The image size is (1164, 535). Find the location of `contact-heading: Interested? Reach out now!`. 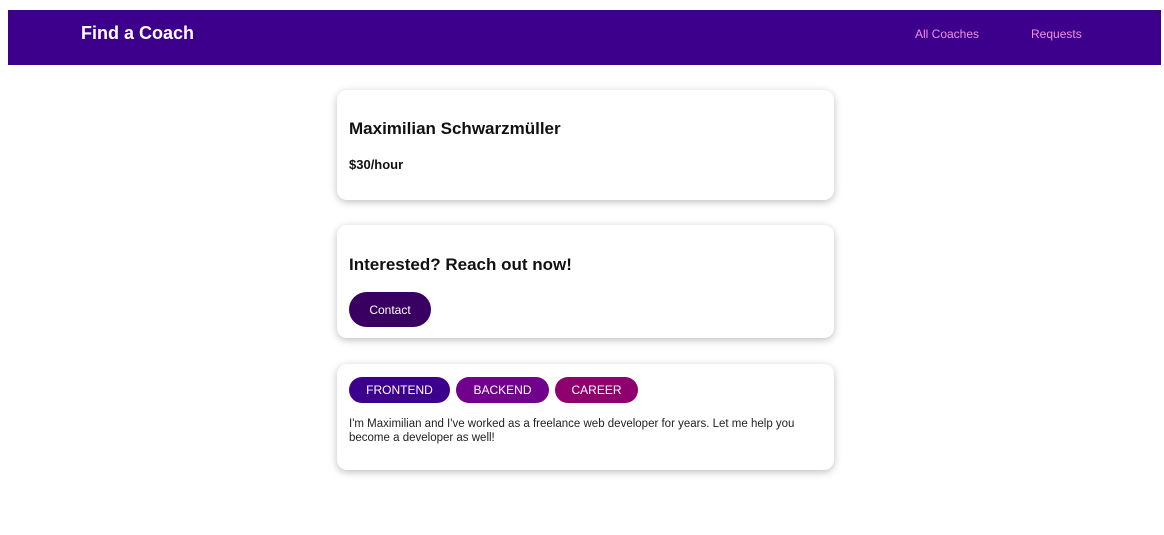

contact-heading: Interested? Reach out now! is located at coordinates (460, 264).